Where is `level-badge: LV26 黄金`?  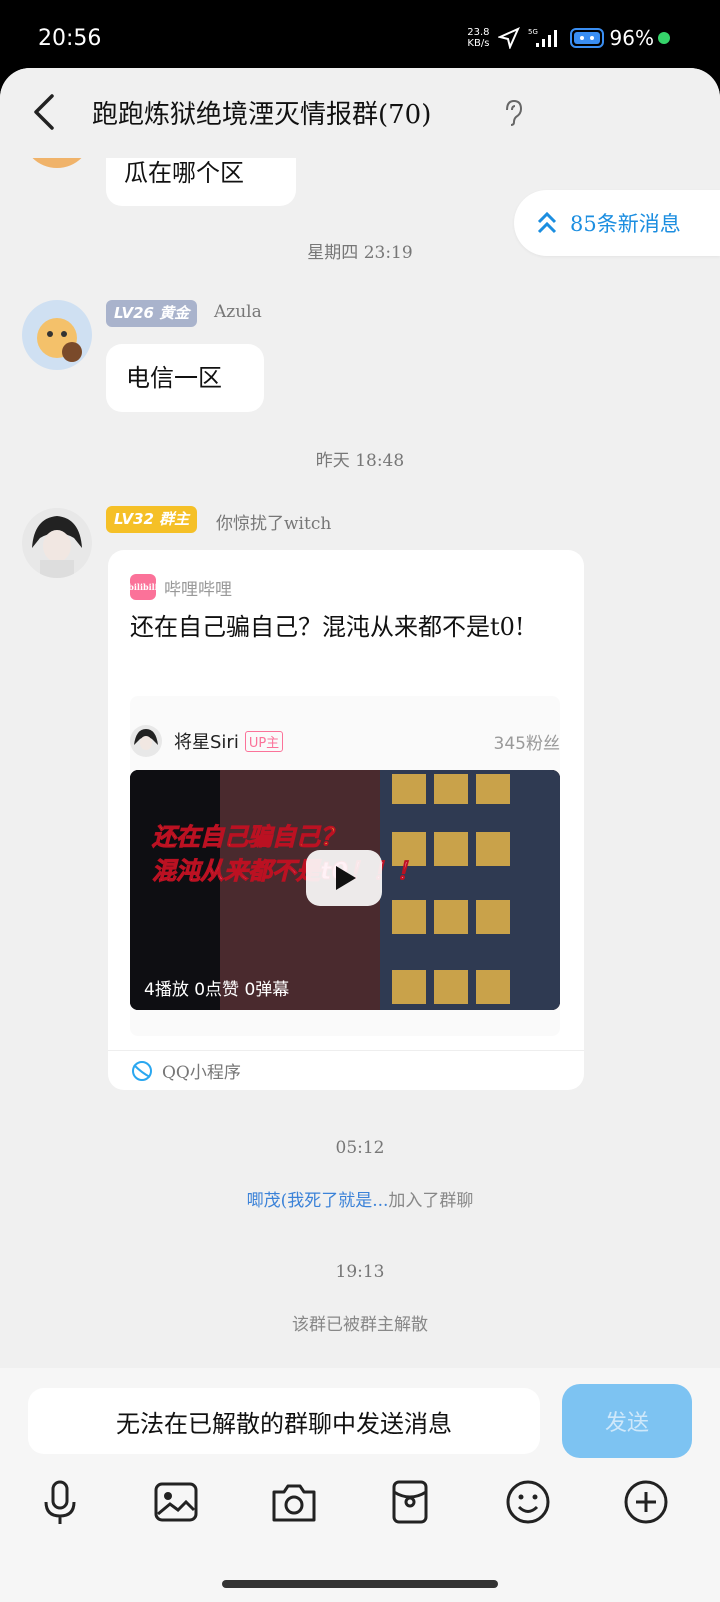 level-badge: LV26 黄金 is located at coordinates (152, 313).